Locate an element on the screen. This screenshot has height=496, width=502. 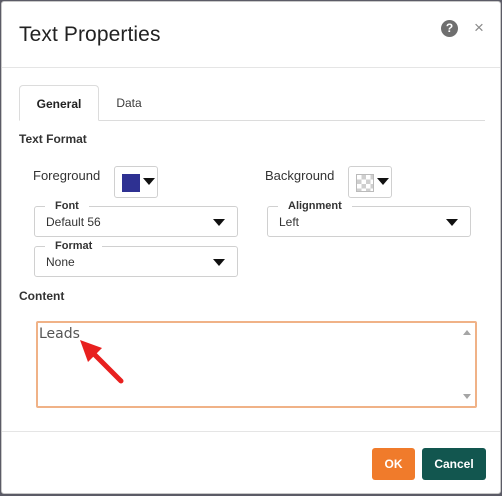
foreground-label: Foreground is located at coordinates (67, 175).